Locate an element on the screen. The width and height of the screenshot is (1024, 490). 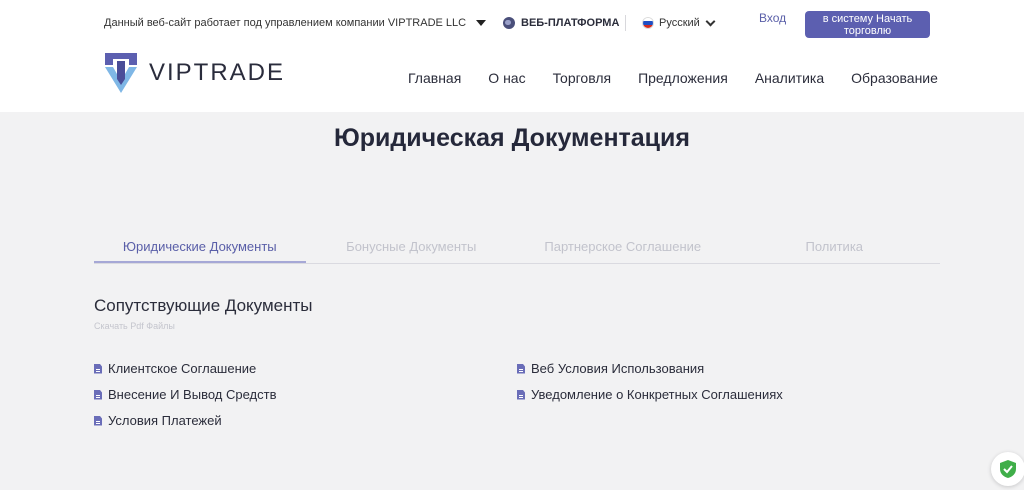
section-title: Сопутствующие Документы is located at coordinates (203, 305).